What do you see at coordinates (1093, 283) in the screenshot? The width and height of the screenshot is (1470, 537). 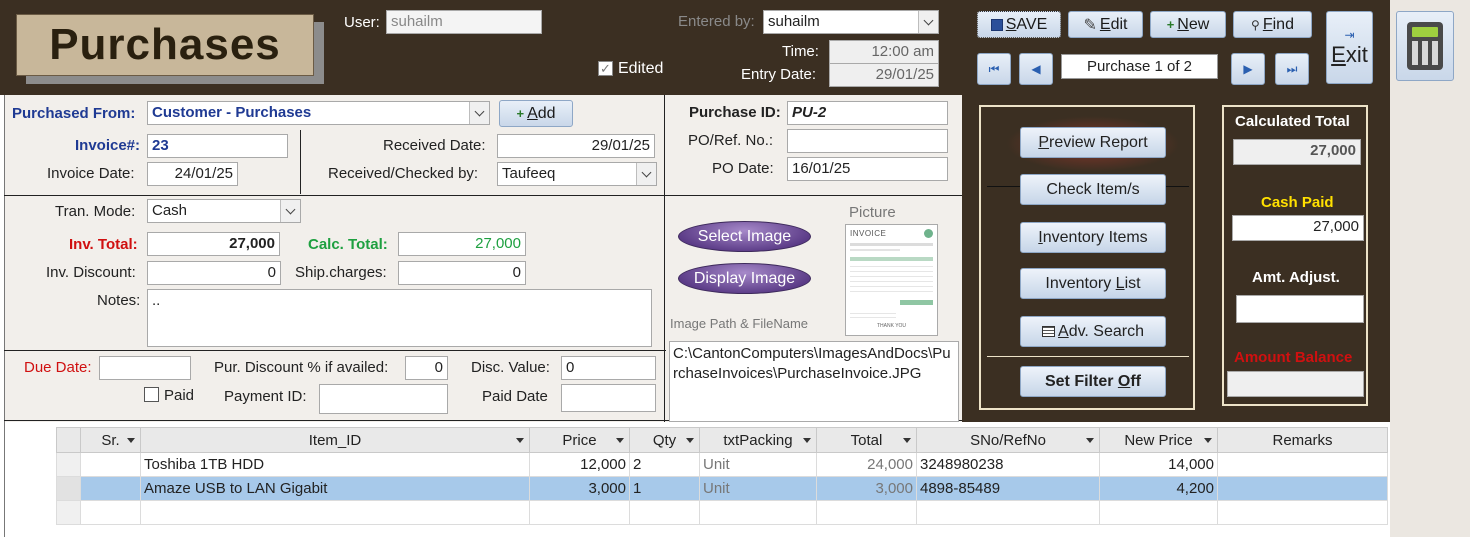 I see `inventory-list-button: Inventory List` at bounding box center [1093, 283].